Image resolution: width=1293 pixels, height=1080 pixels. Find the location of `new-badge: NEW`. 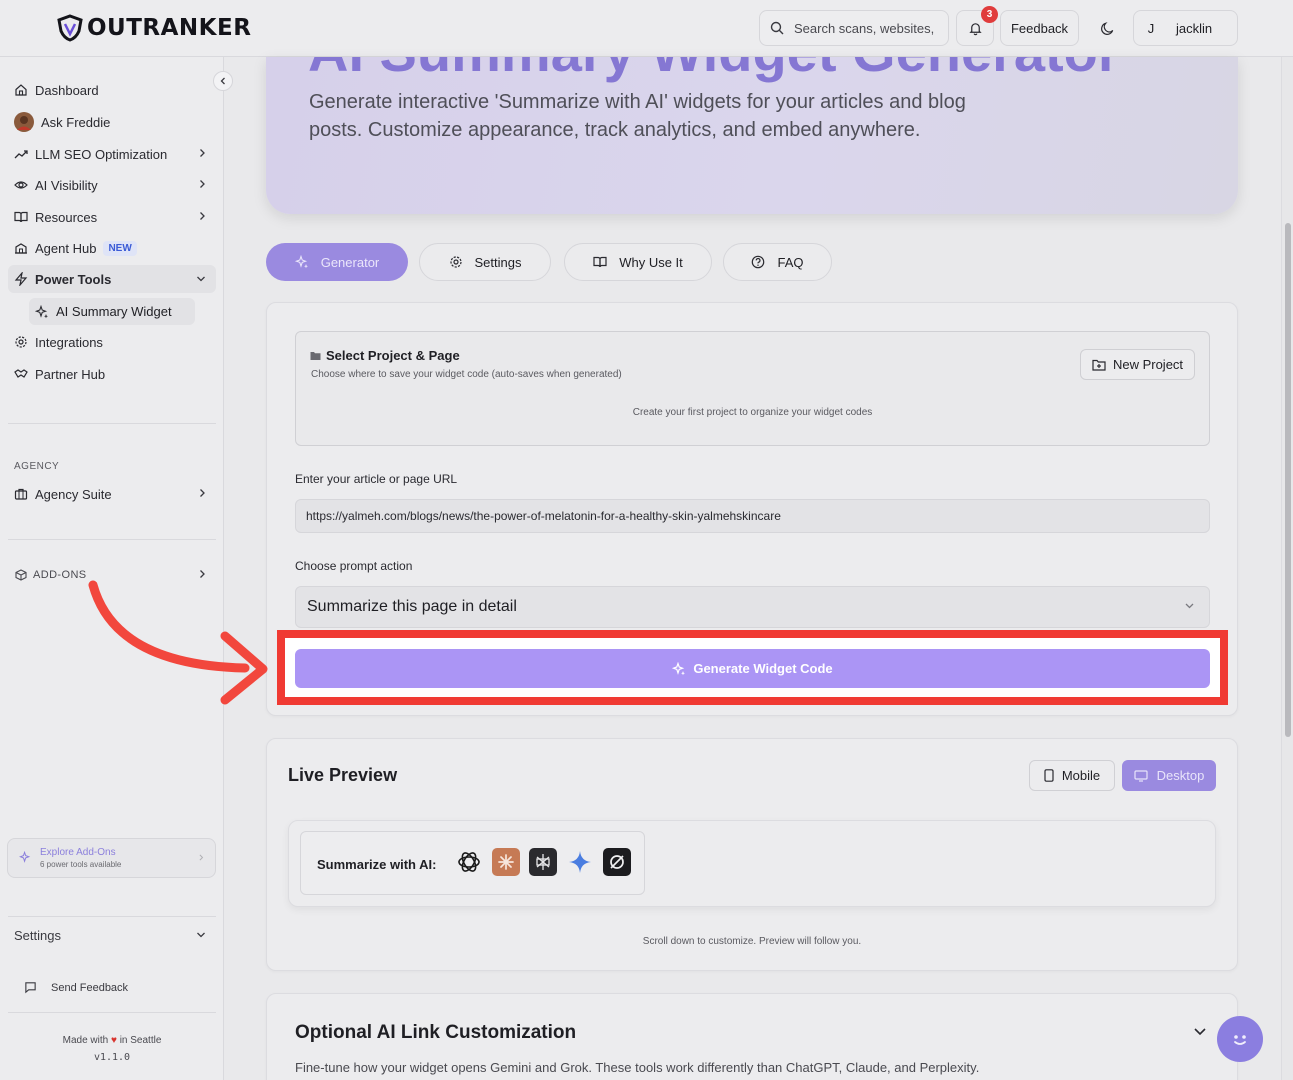

new-badge: NEW is located at coordinates (120, 248).